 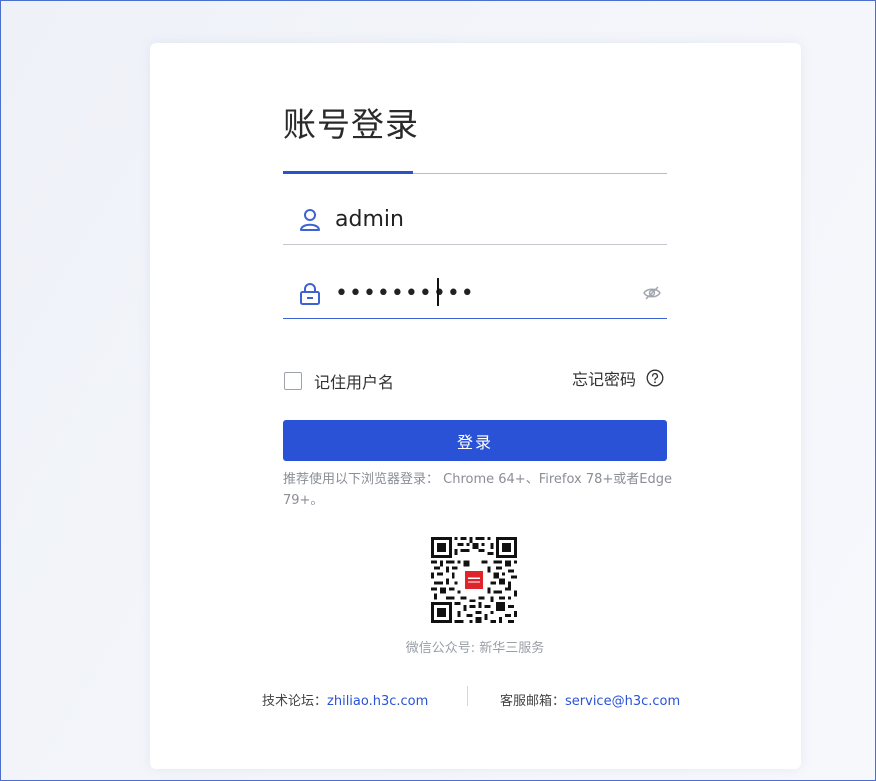 What do you see at coordinates (474, 580) in the screenshot?
I see `qr-code-icon` at bounding box center [474, 580].